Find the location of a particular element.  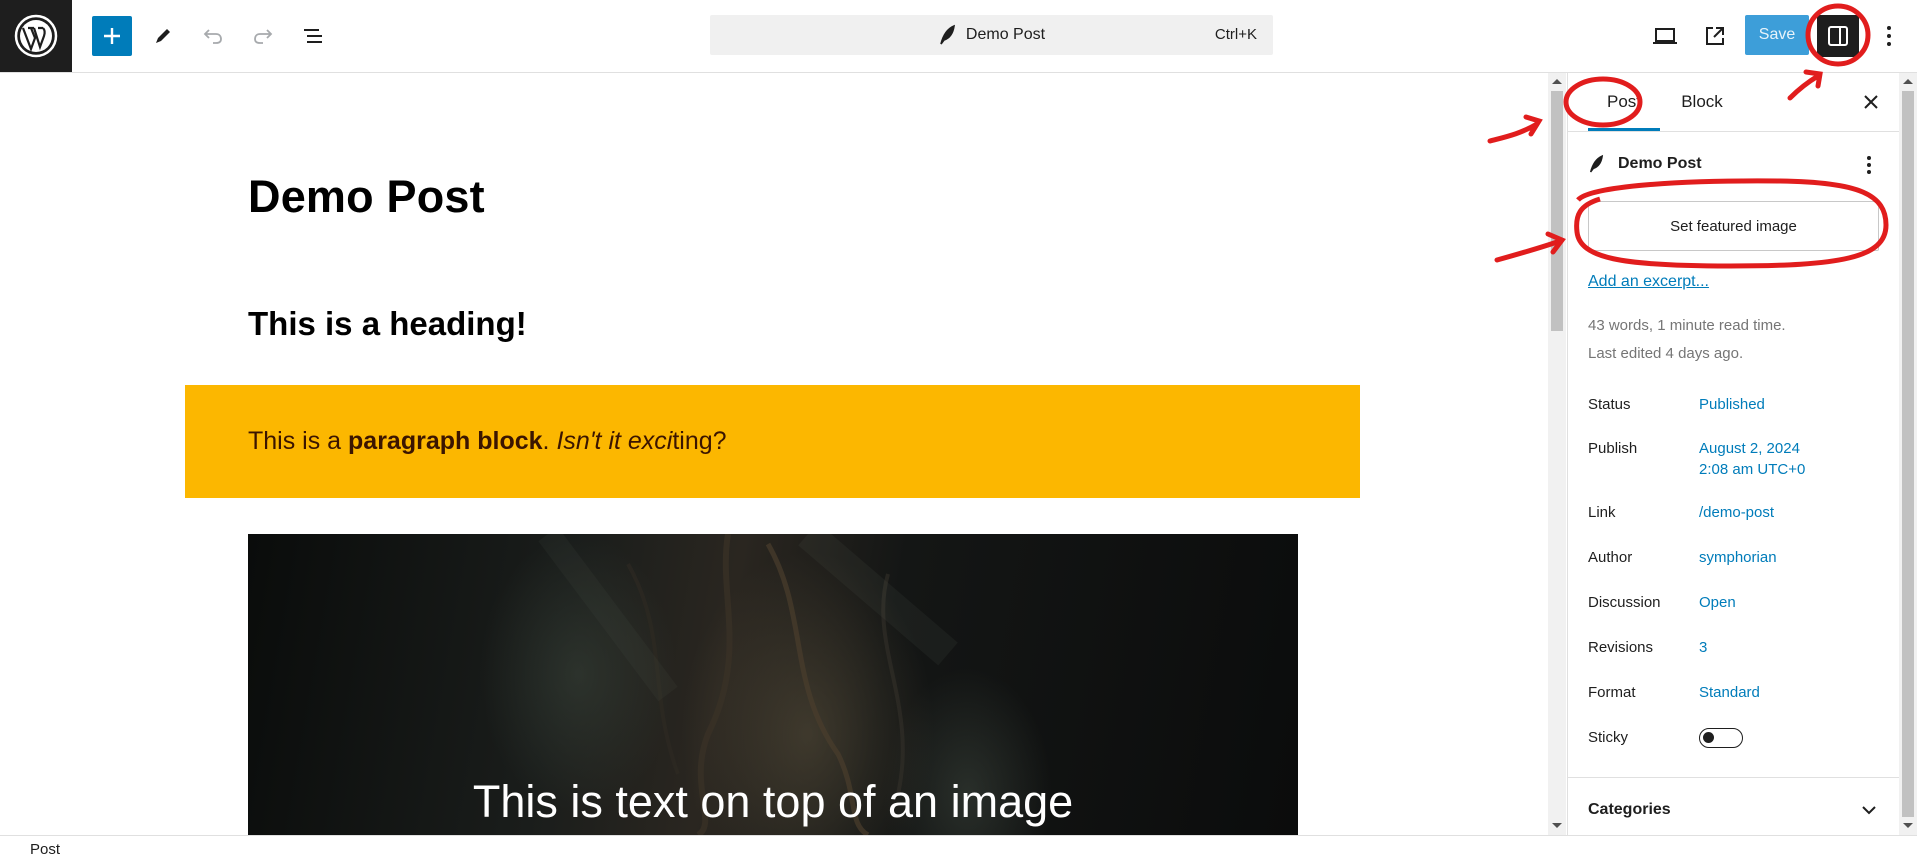

format-label: Format is located at coordinates (1612, 692).